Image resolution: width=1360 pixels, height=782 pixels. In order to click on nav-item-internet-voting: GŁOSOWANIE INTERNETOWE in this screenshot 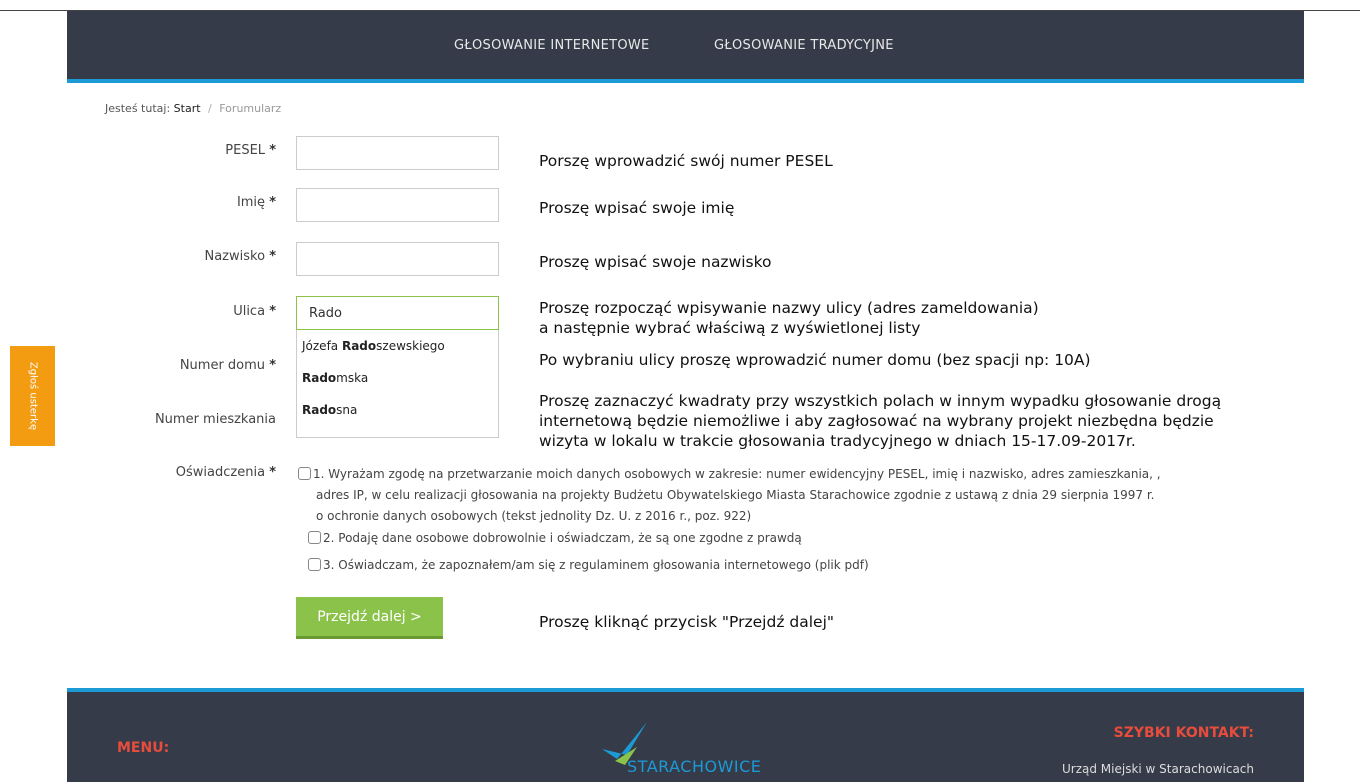, I will do `click(552, 45)`.